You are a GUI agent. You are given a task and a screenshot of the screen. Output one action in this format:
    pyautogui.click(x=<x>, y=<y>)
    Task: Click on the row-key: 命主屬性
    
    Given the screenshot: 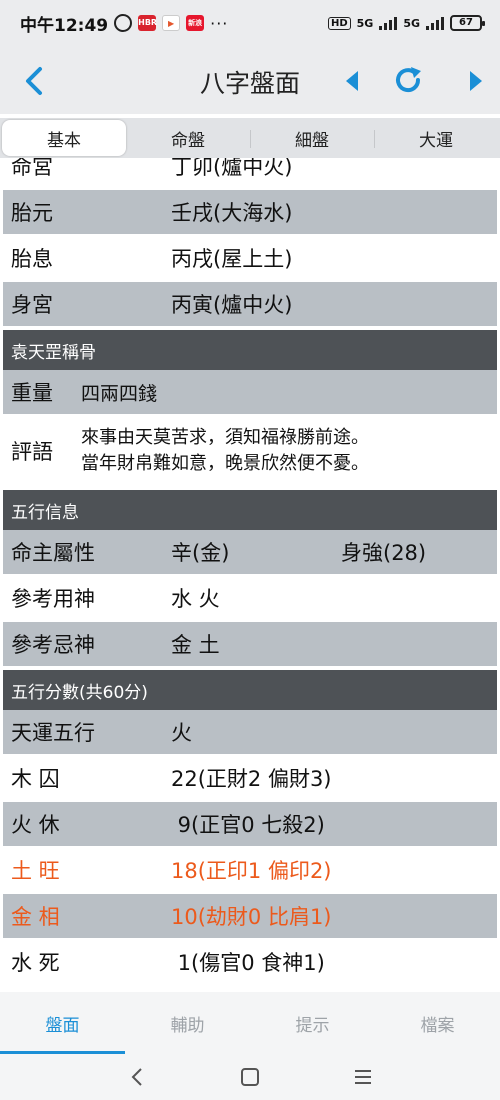 What is the action you would take?
    pyautogui.click(x=53, y=553)
    